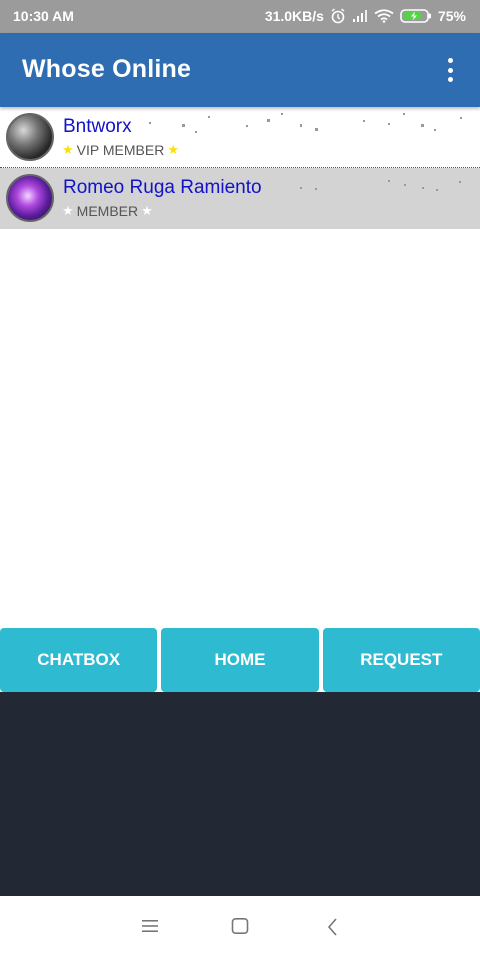 The image size is (480, 960). Describe the element at coordinates (240, 16) in the screenshot. I see `status-bar: 10:30 AM 31.0KB/s 75%` at that location.